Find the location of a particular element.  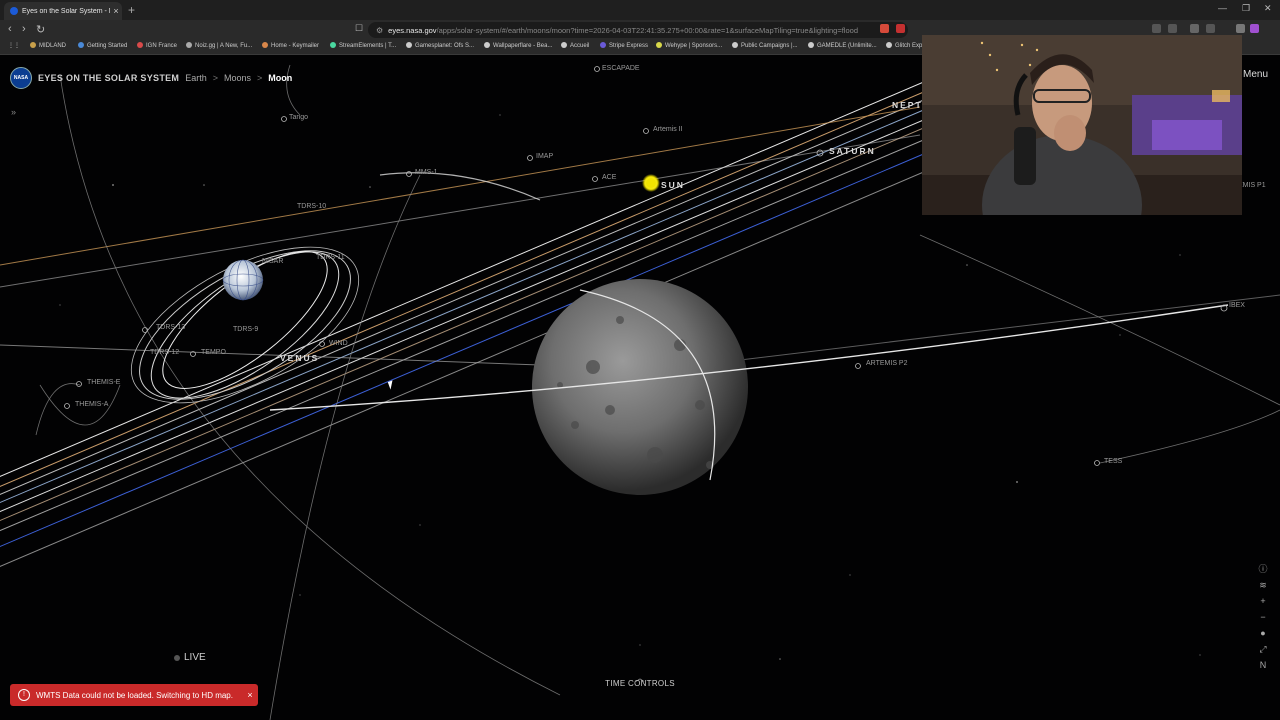

label-tdrs-13: TDRS-13 is located at coordinates (170, 327).